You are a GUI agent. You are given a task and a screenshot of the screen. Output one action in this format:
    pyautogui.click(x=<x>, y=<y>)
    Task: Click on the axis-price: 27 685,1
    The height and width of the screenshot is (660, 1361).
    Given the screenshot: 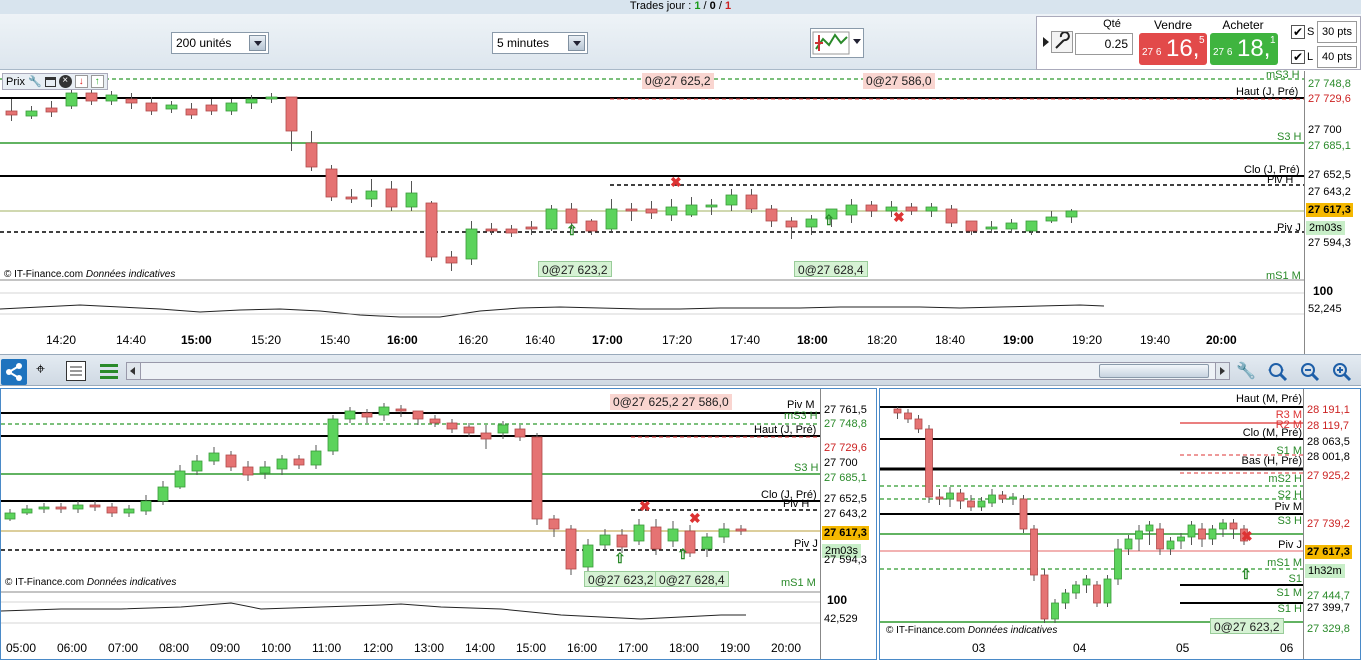 What is the action you would take?
    pyautogui.click(x=1329, y=146)
    